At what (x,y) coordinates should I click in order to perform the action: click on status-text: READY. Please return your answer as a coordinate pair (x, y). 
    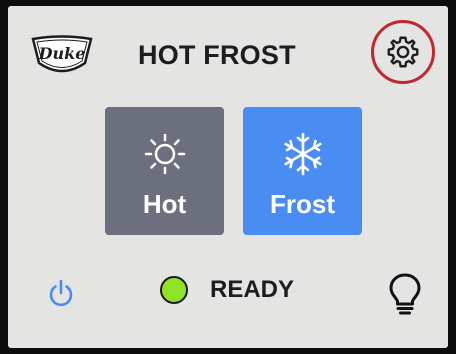
    Looking at the image, I should click on (252, 289).